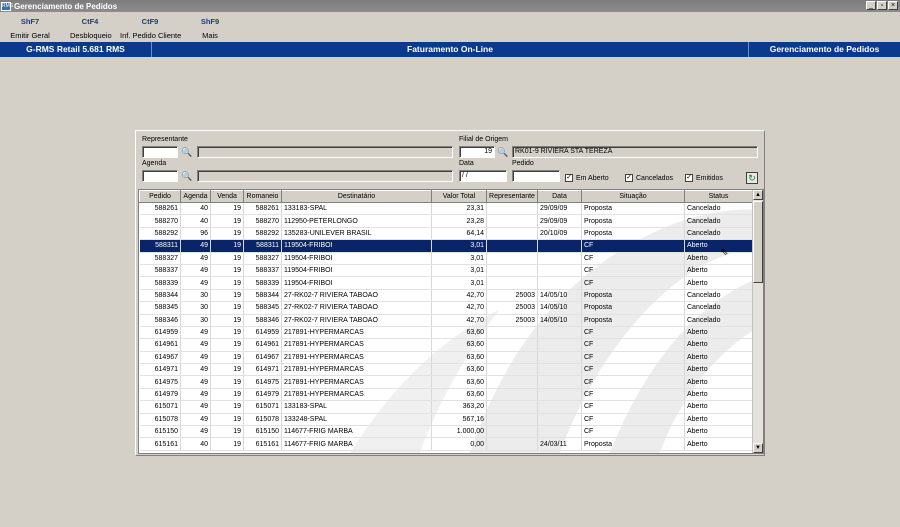 The width and height of the screenshot is (900, 527). I want to click on shortcut-key: CtF9, so click(150, 21).